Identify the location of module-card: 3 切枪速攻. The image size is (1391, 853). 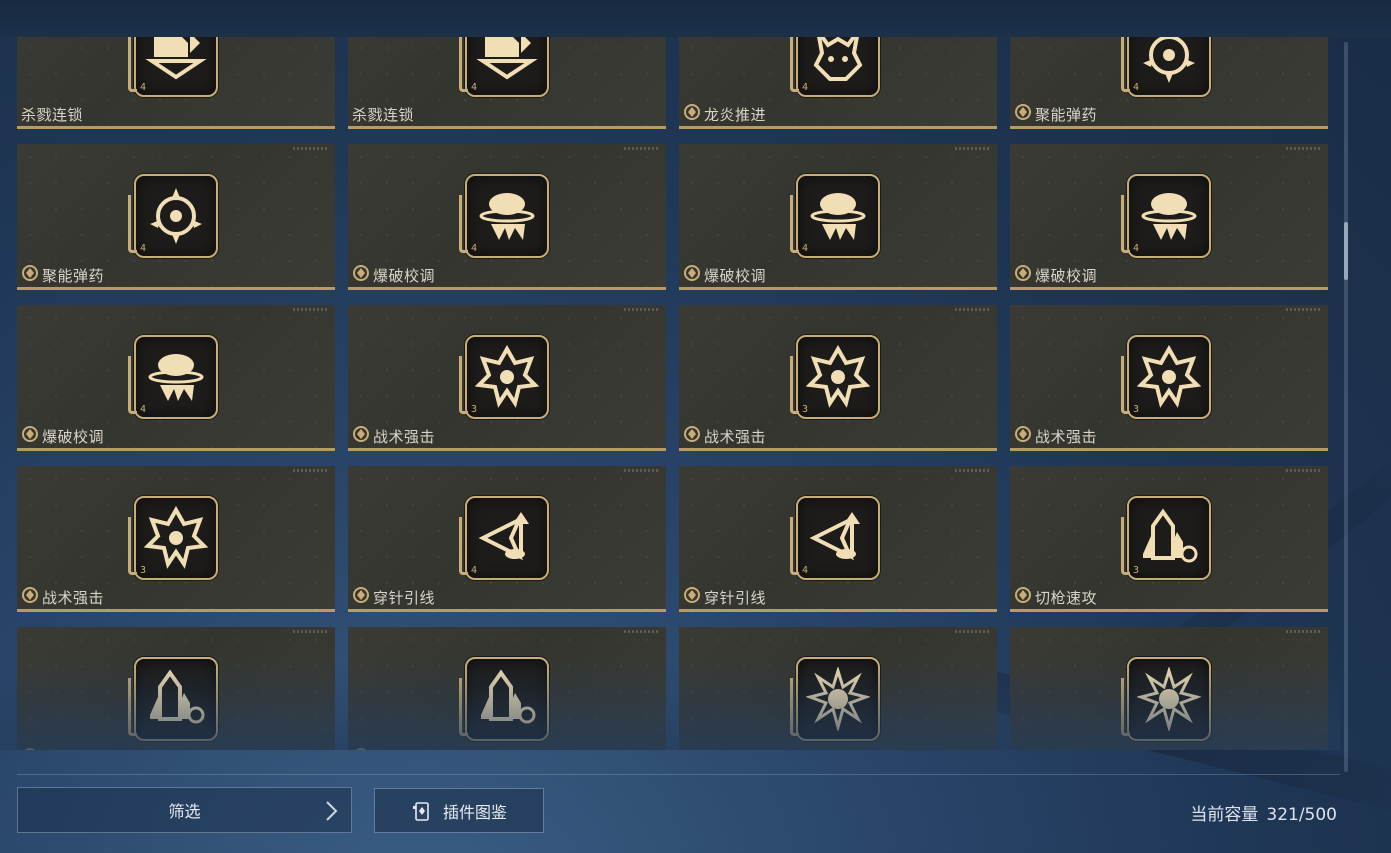
(1169, 539).